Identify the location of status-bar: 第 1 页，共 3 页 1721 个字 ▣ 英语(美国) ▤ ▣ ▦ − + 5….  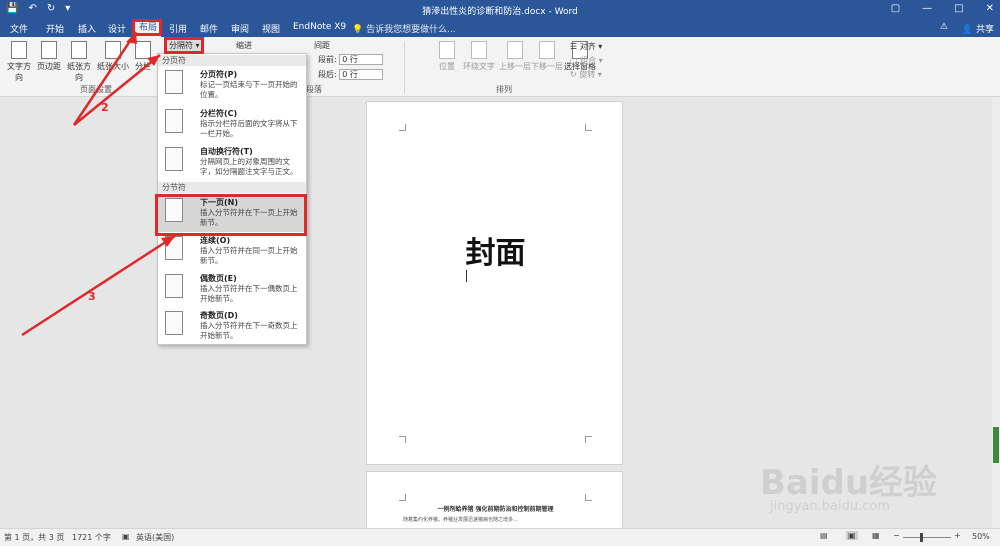
(500, 537).